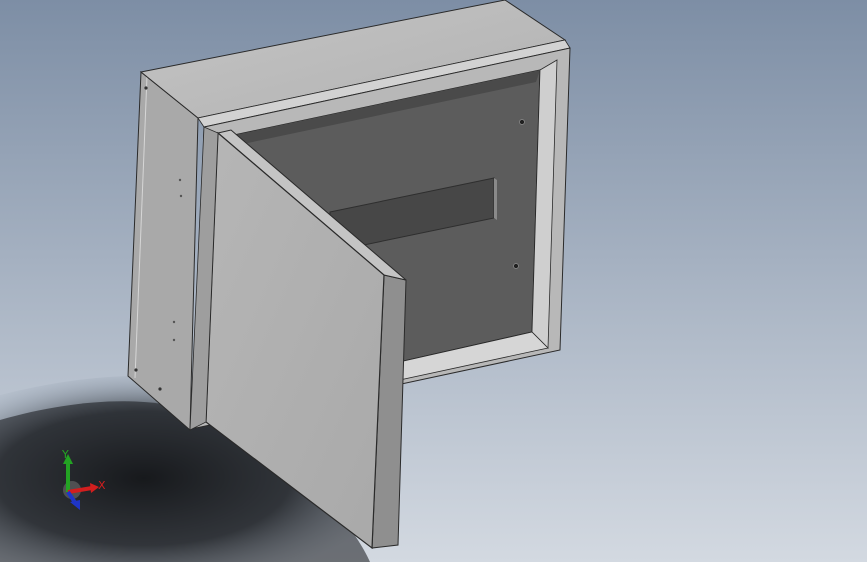 This screenshot has width=867, height=562. Describe the element at coordinates (163, 251) in the screenshot. I see `cabinet-left-wall` at that location.